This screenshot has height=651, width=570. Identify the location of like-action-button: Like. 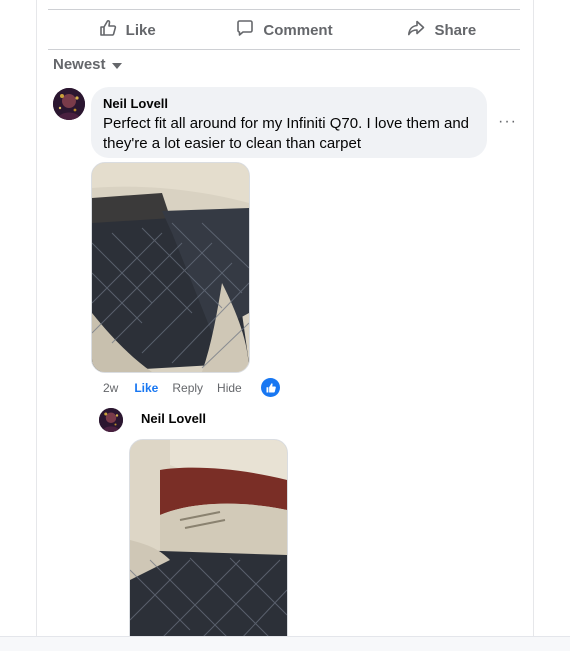
(126, 30).